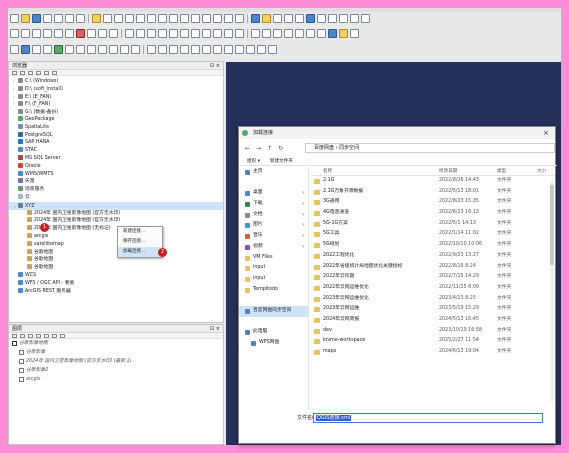  I want to click on file-row: knime-workspace 2025/2/27 11:54 文件夹, so click(433, 341).